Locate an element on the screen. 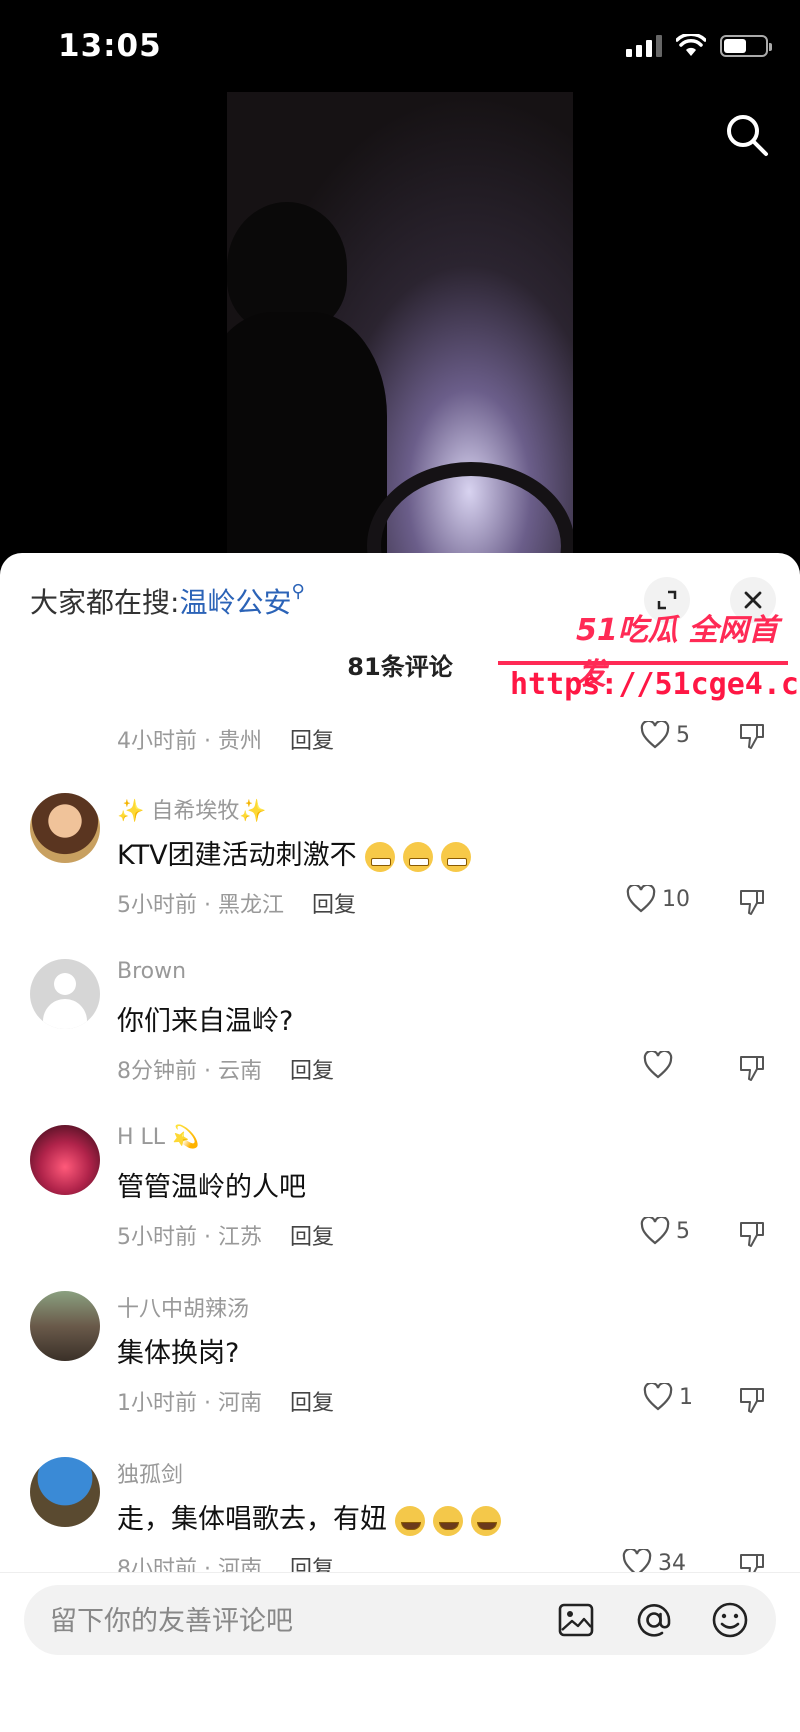  watermark-divider is located at coordinates (643, 663).